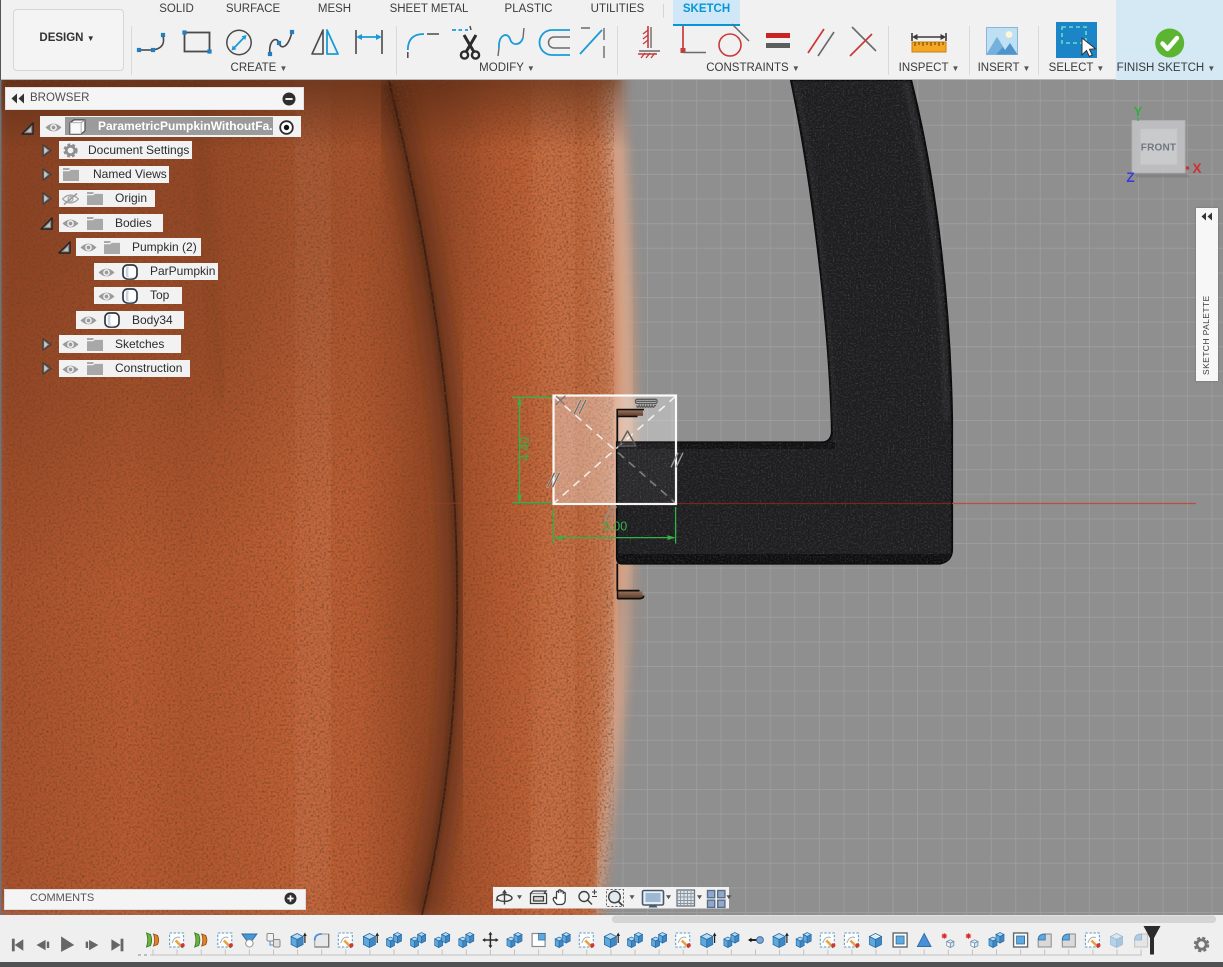 The image size is (1223, 967). Describe the element at coordinates (1138, 111) in the screenshot. I see `svg-text: Y` at that location.